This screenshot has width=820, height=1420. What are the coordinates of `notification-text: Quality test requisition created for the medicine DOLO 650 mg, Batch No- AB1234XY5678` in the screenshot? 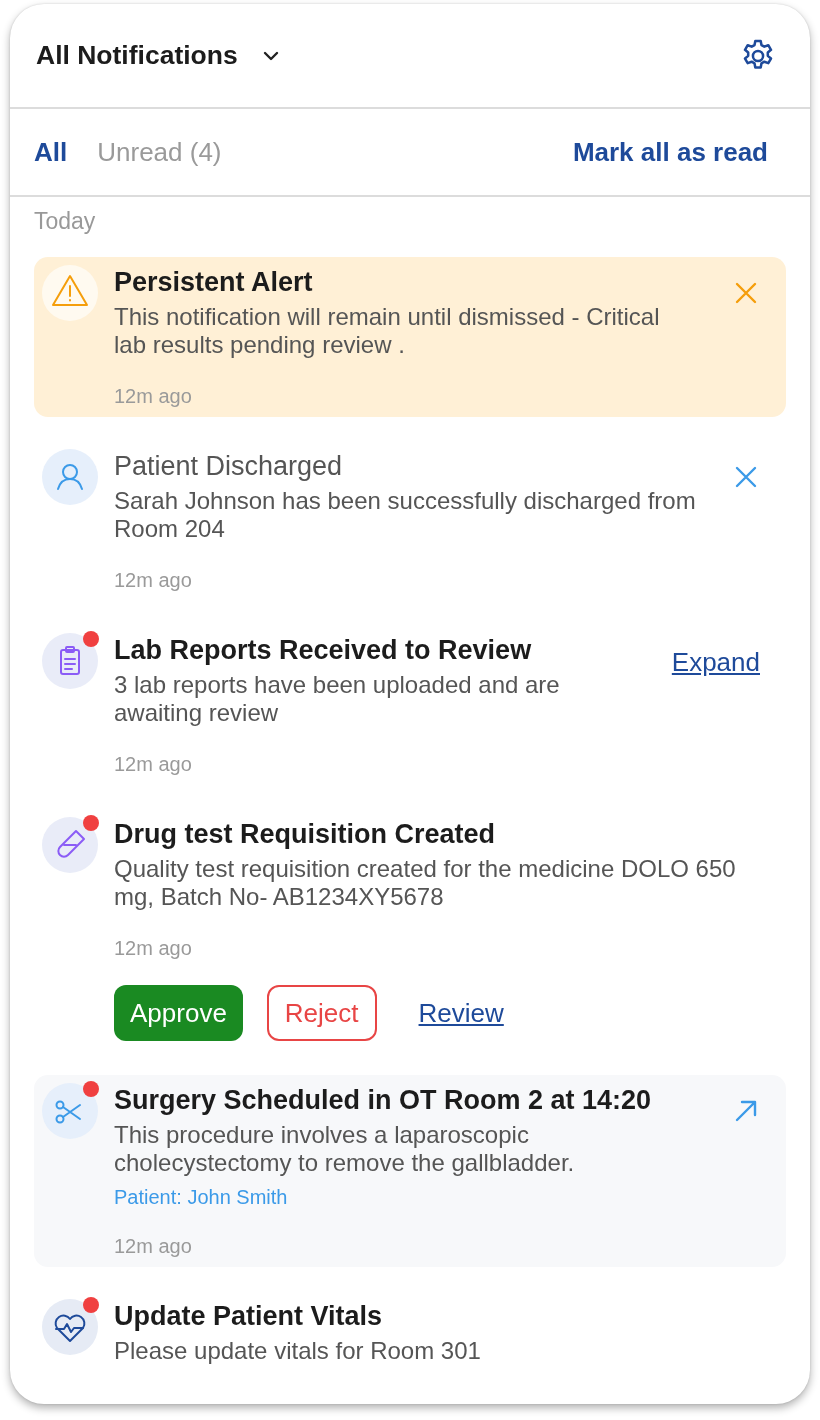 It's located at (425, 883).